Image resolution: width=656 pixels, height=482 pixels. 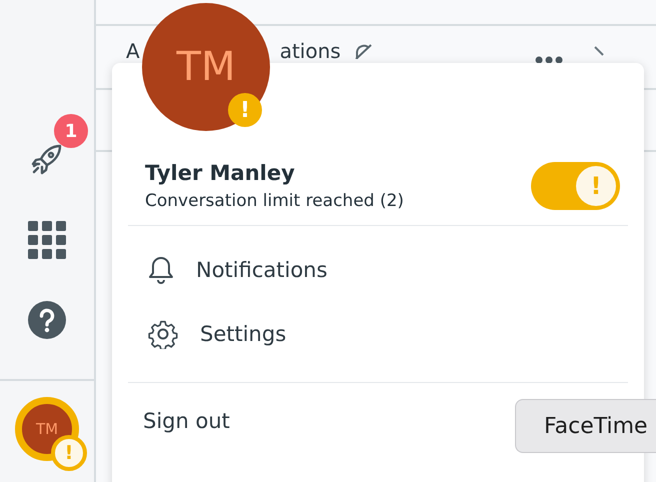 I want to click on tooltip: FaceTime, so click(x=585, y=426).